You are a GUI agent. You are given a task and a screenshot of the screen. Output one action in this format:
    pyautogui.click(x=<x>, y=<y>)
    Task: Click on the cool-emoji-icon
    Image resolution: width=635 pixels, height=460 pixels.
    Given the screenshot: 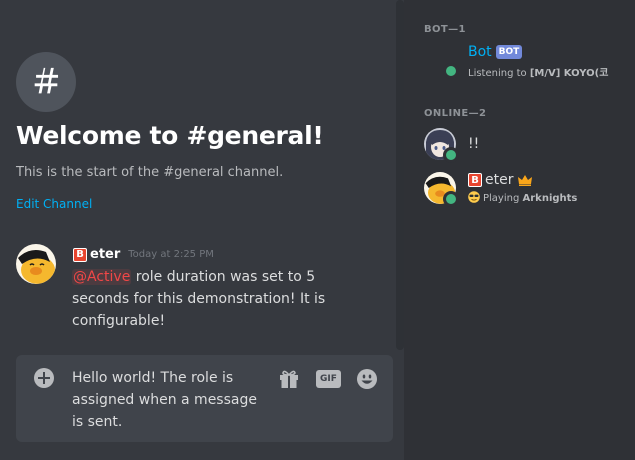 What is the action you would take?
    pyautogui.click(x=474, y=197)
    